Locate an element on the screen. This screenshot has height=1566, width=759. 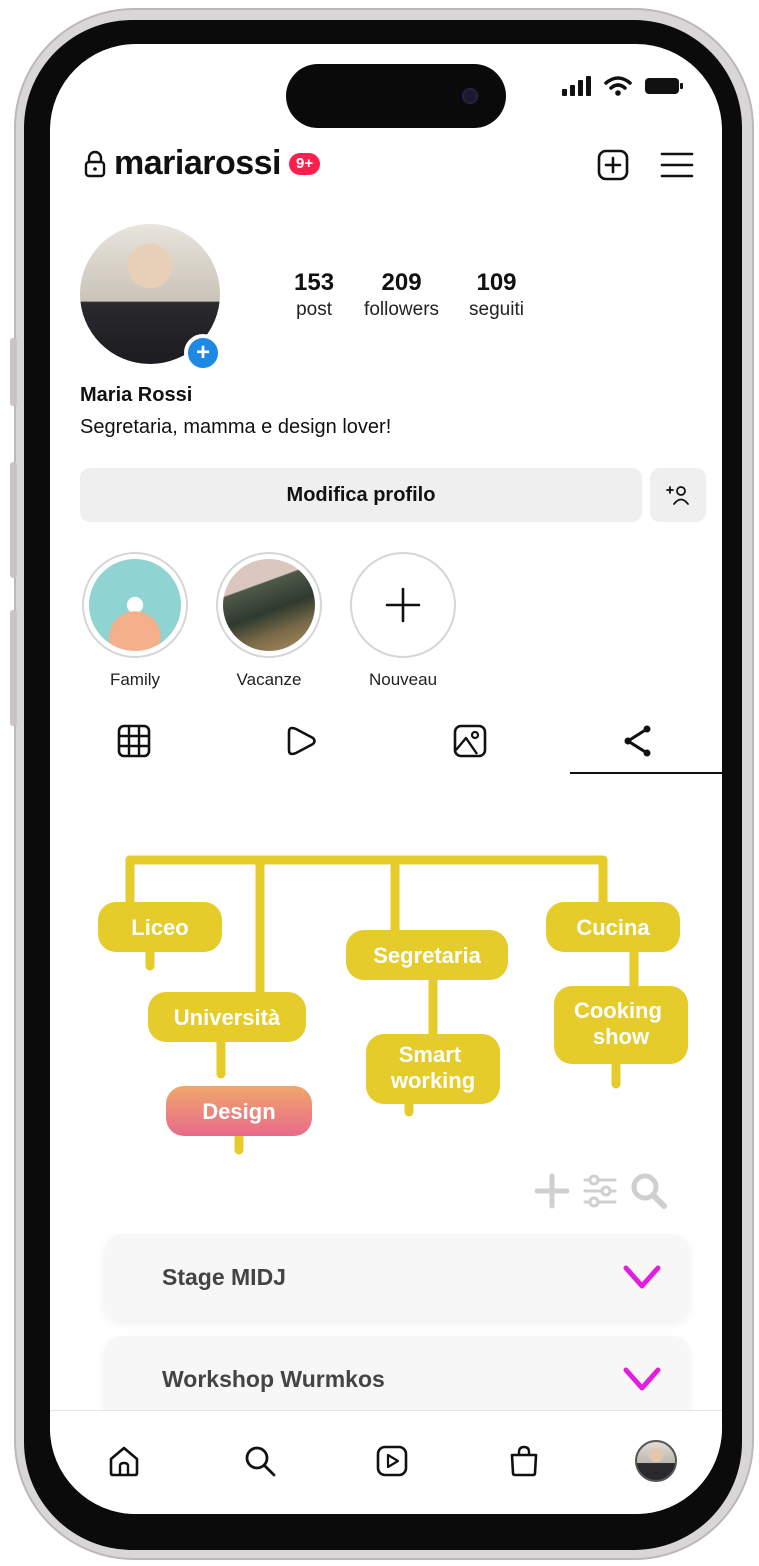
tree-node-label: Università is located at coordinates (227, 1017).